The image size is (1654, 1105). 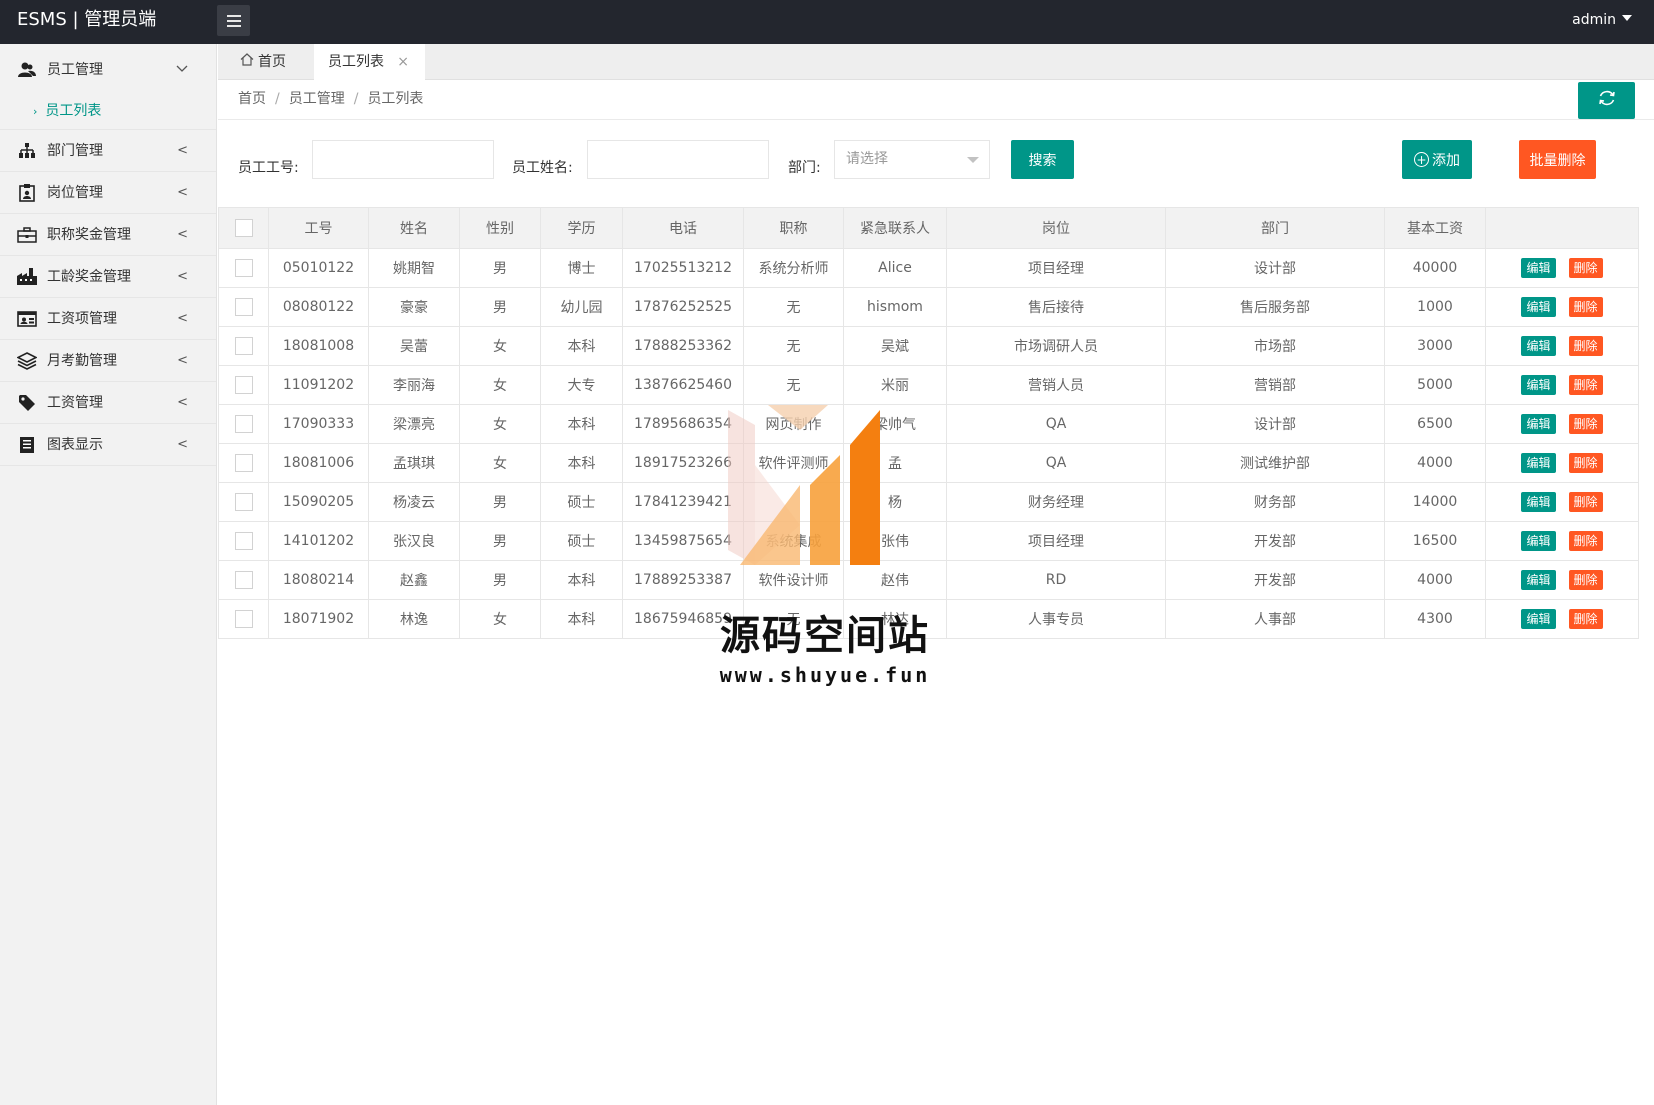 What do you see at coordinates (895, 307) in the screenshot?
I see `table-cell: hismom` at bounding box center [895, 307].